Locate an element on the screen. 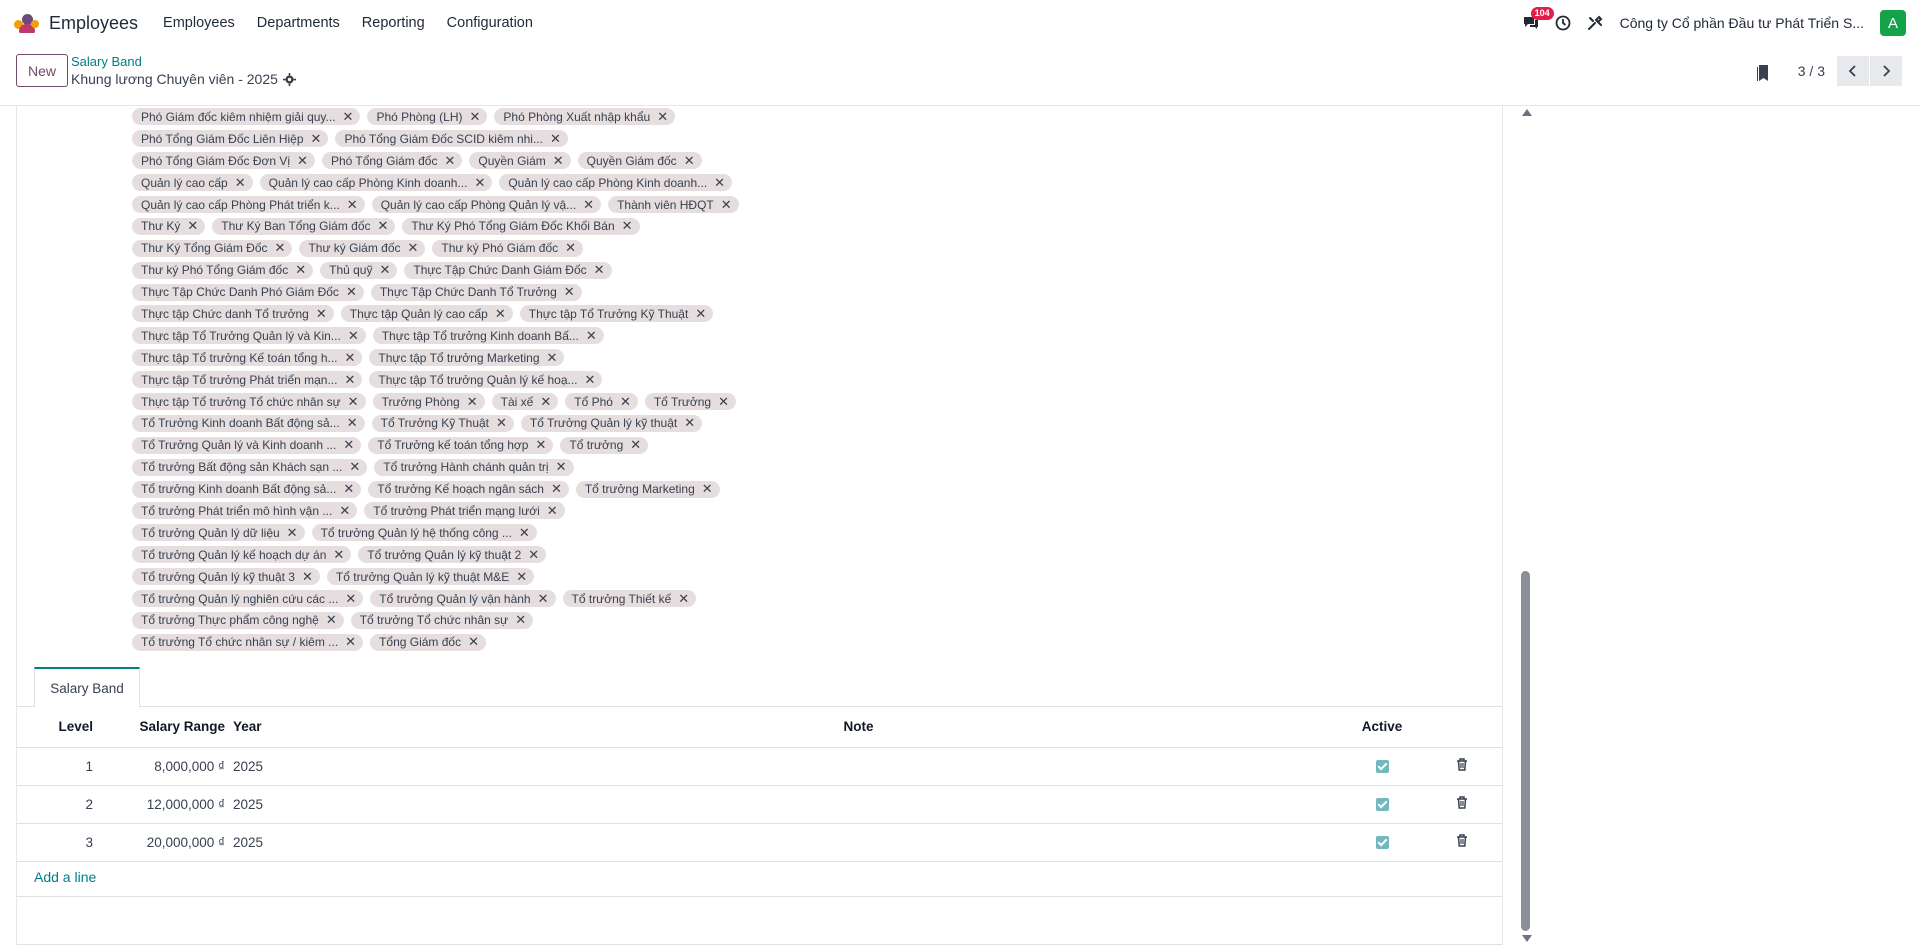 Image resolution: width=1920 pixels, height=945 pixels. menu-employees: Employees is located at coordinates (199, 23).